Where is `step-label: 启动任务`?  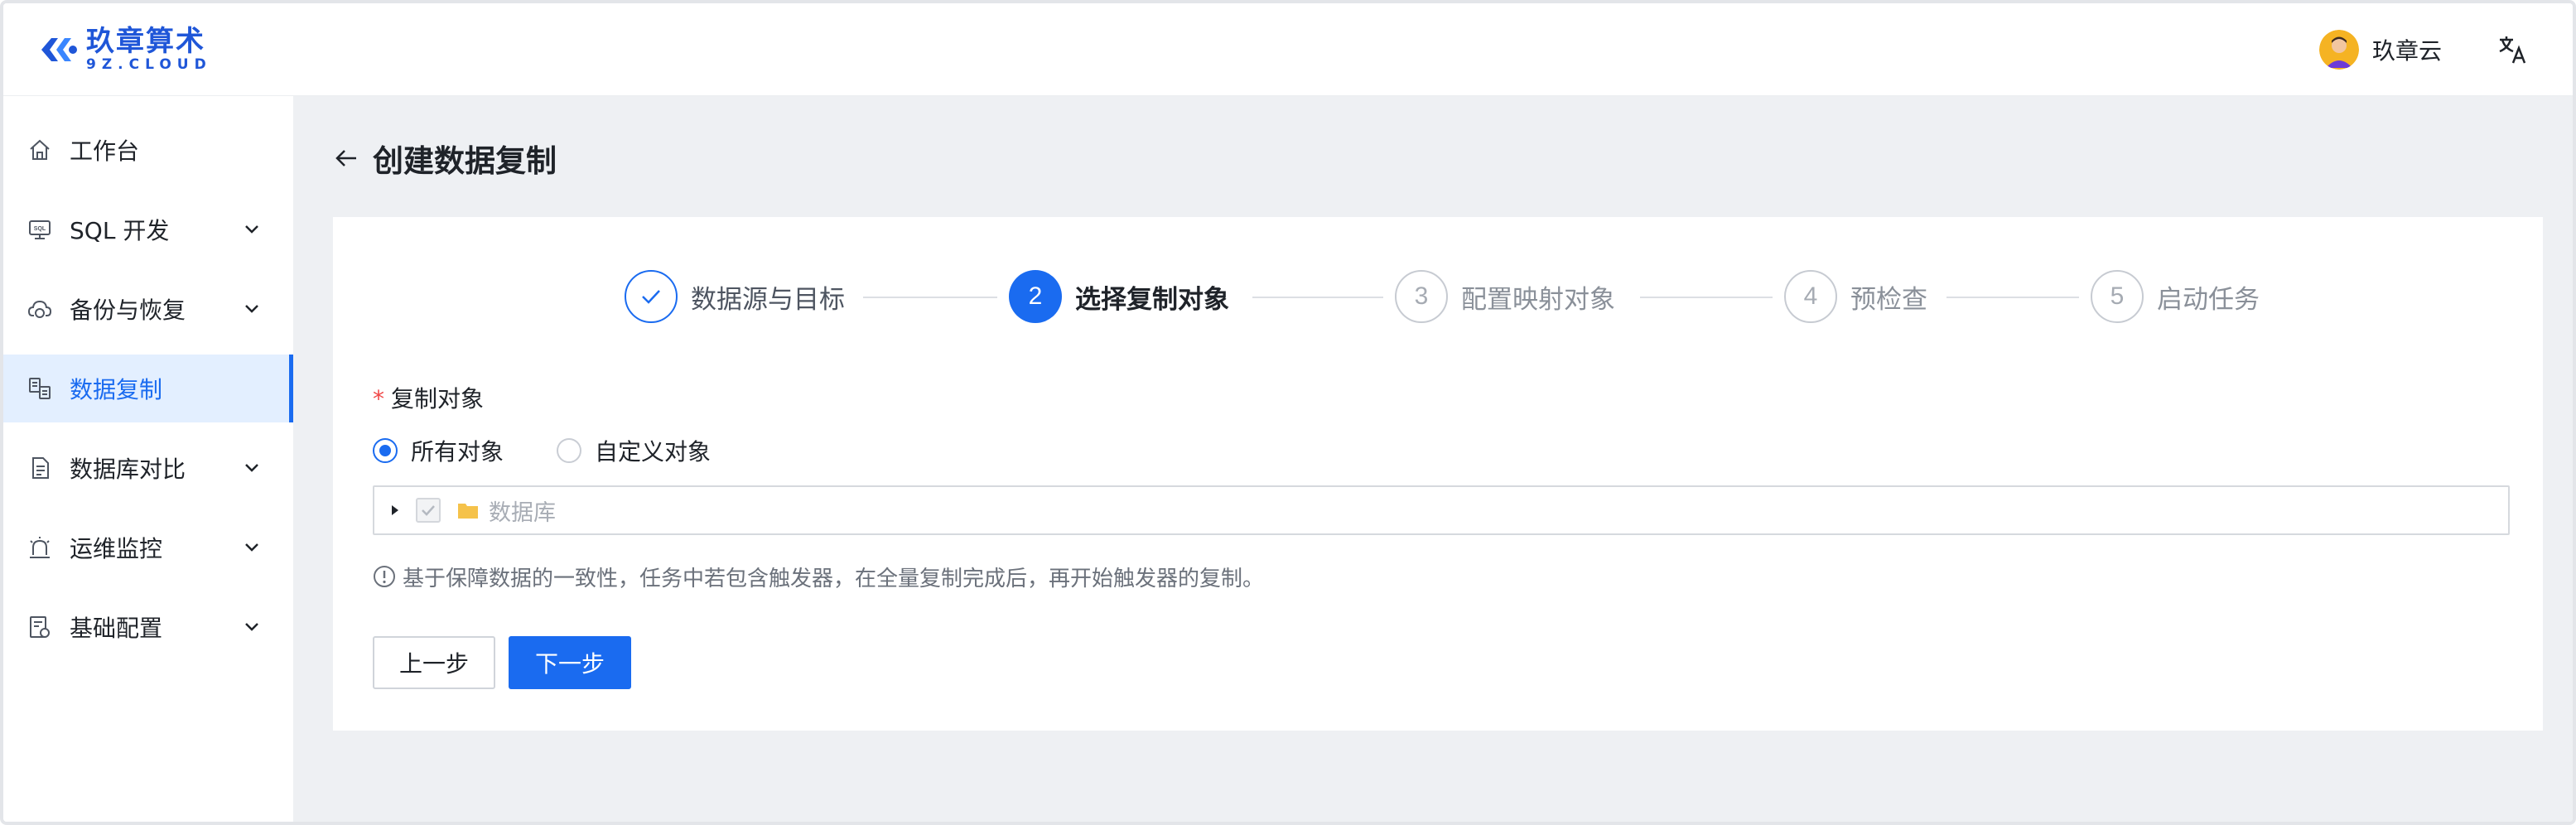
step-label: 启动任务 is located at coordinates (2208, 299).